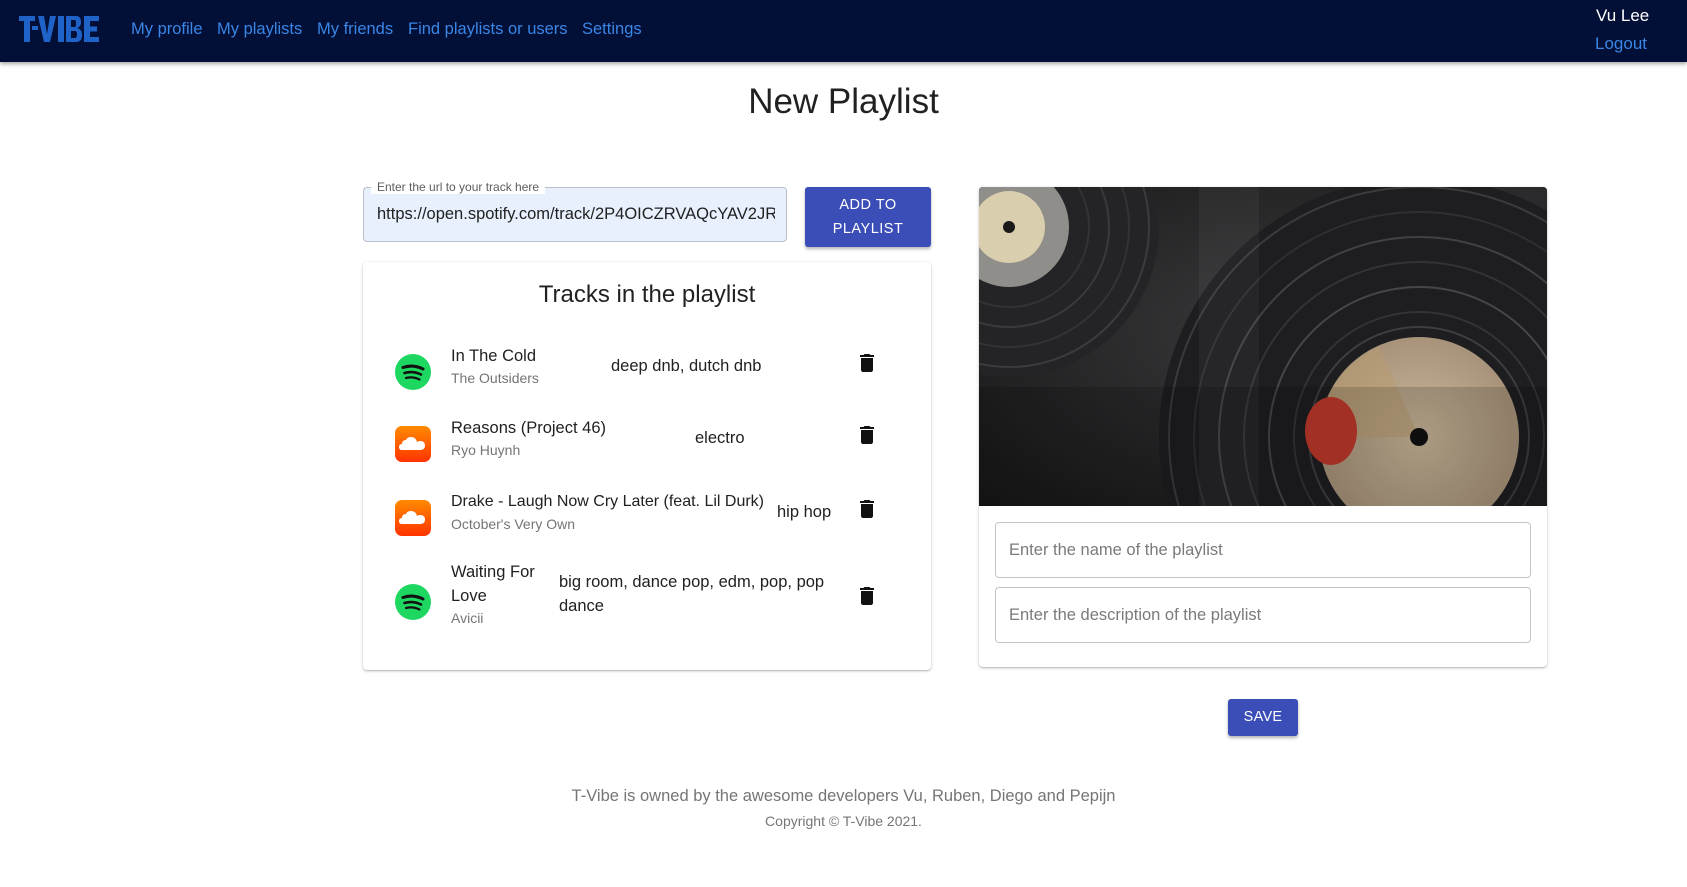 The image size is (1687, 887). What do you see at coordinates (513, 524) in the screenshot?
I see `track-artist: October's Very Own` at bounding box center [513, 524].